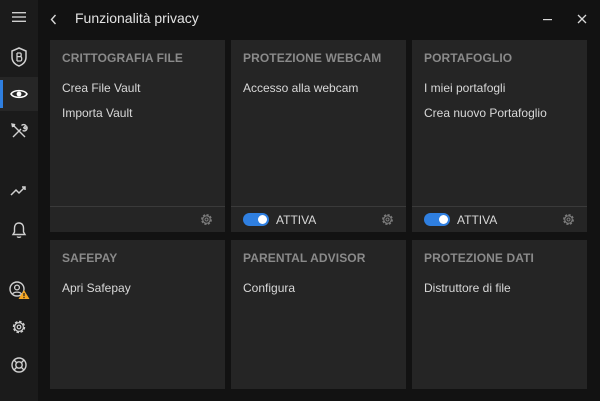 This screenshot has height=401, width=600. I want to click on hamburger-menu-icon, so click(19, 17).